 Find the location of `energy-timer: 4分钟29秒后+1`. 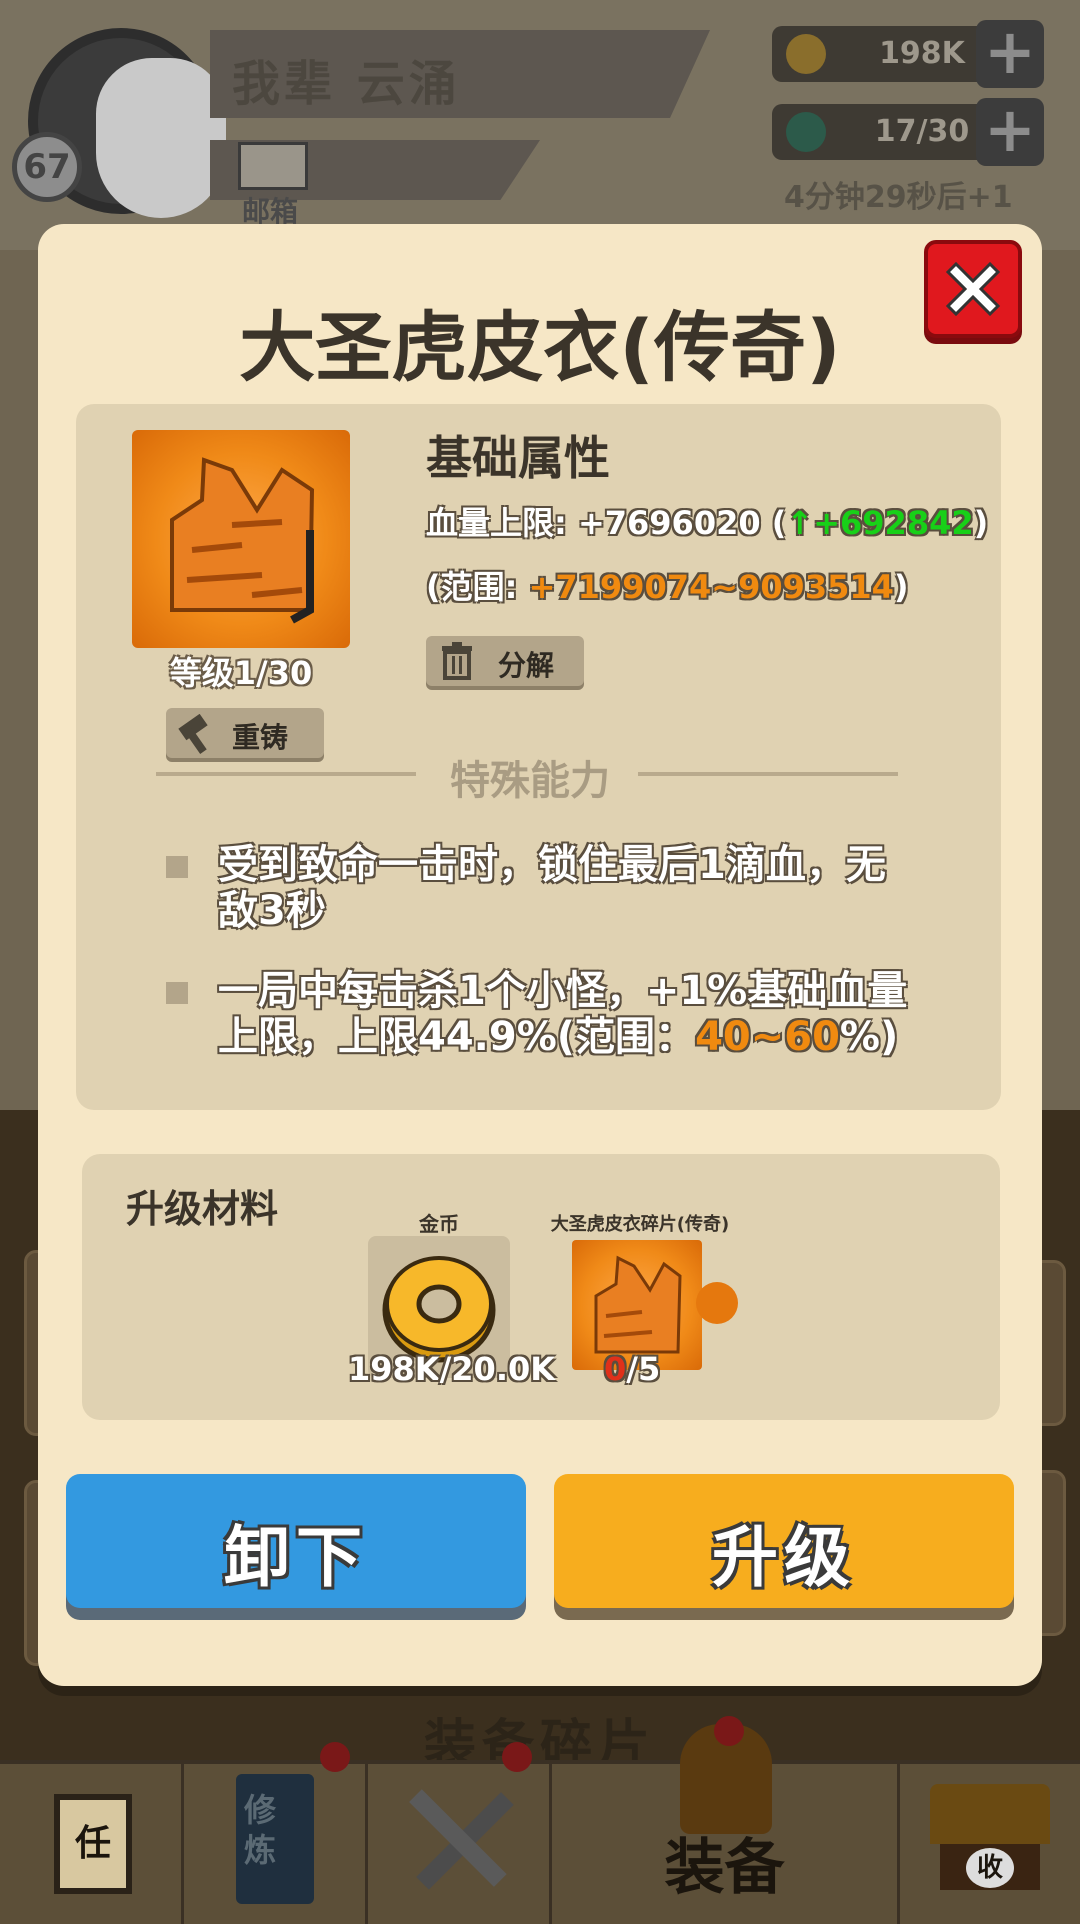

energy-timer: 4分钟29秒后+1 is located at coordinates (898, 197).